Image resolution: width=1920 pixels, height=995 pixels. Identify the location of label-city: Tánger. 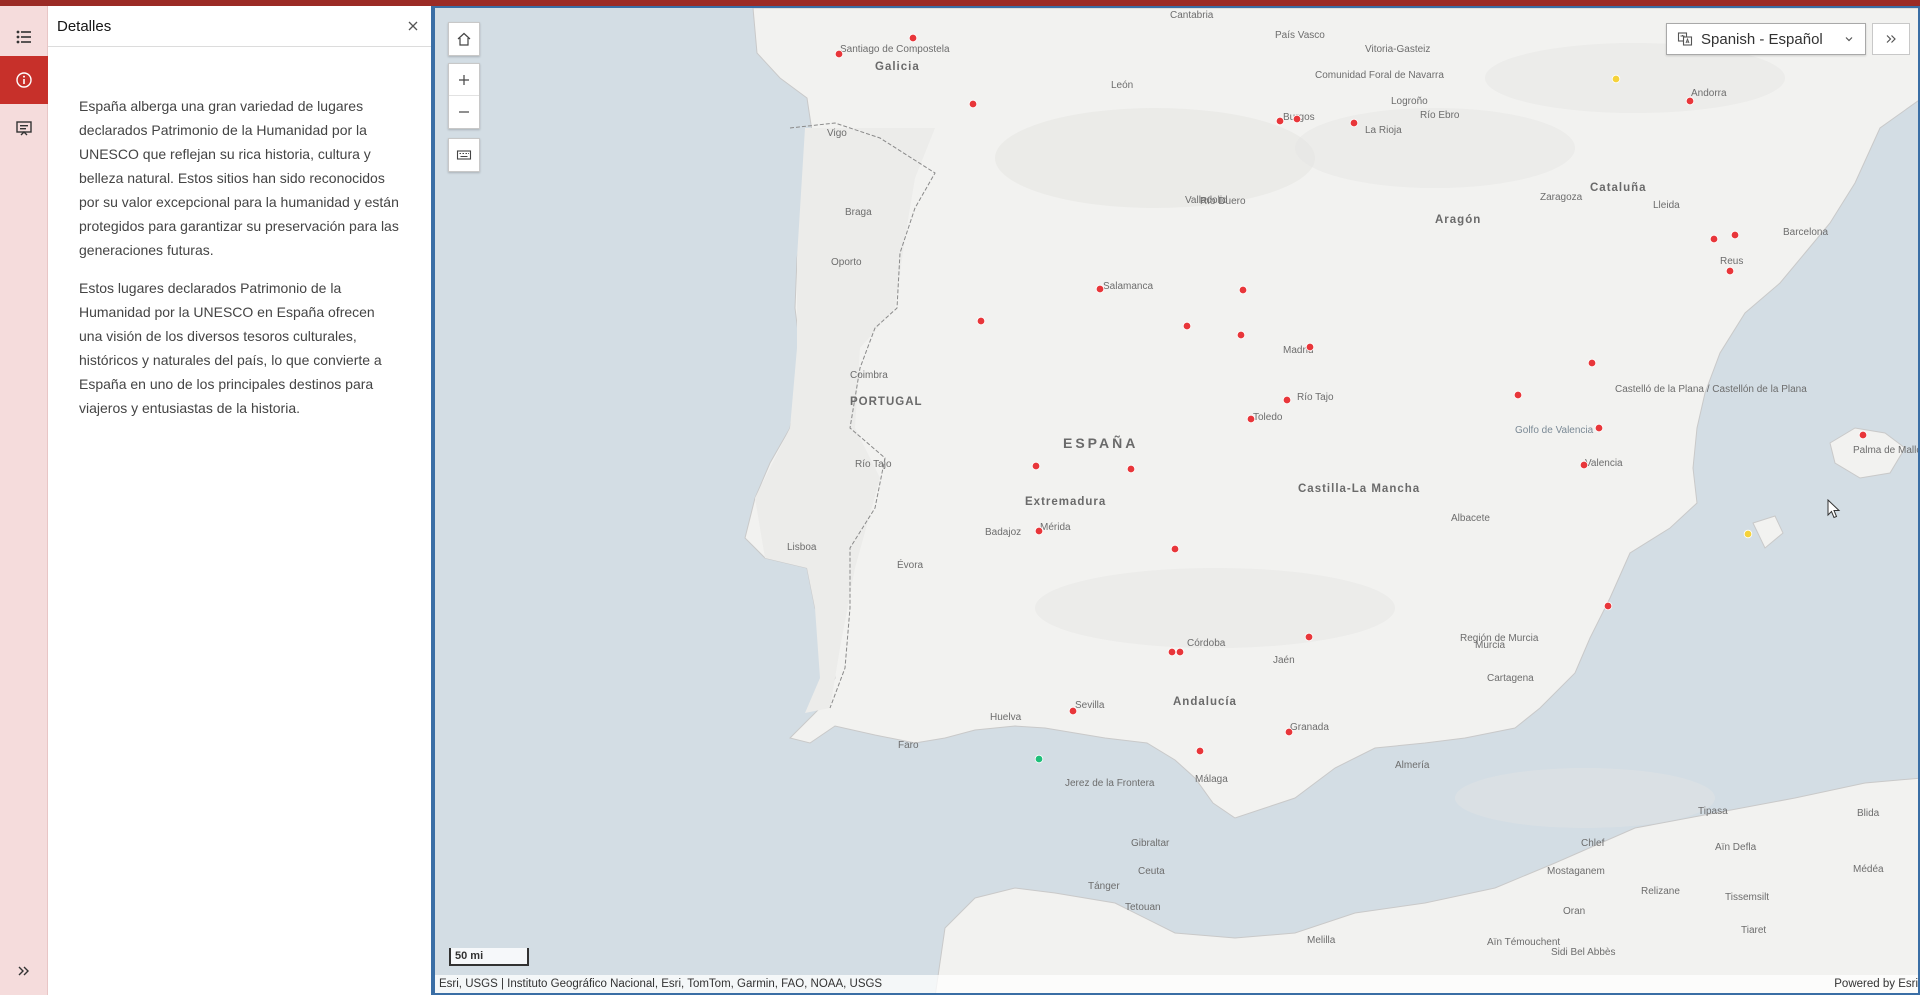
(1104, 886).